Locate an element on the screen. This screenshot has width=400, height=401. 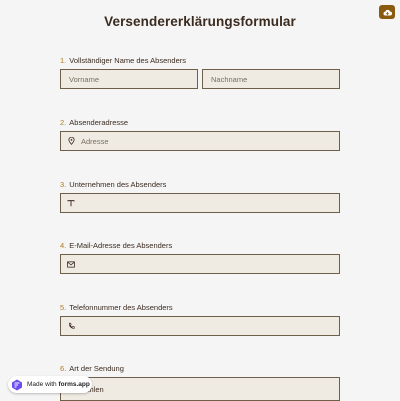
field-email: 4. E-Mail-Adresse des Absenders is located at coordinates (200, 257).